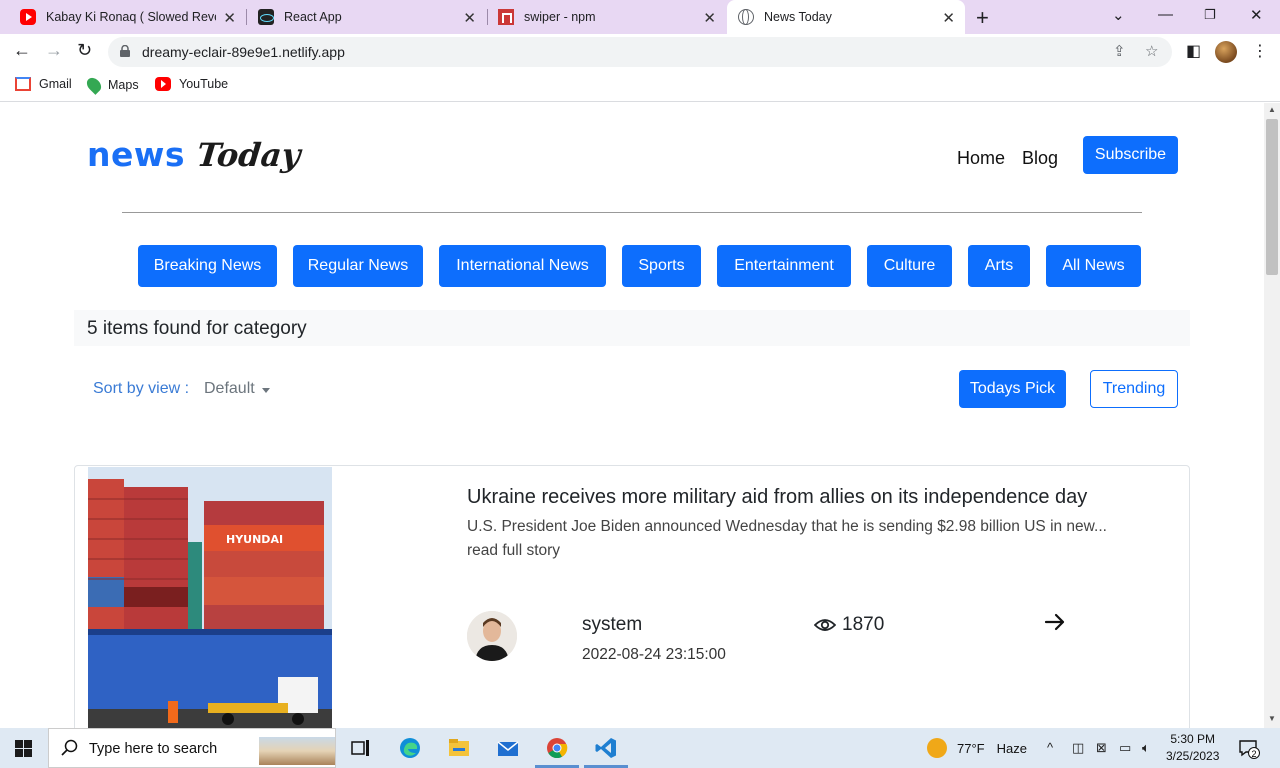 Image resolution: width=1280 pixels, height=768 pixels. I want to click on windows-start-icon, so click(23, 748).